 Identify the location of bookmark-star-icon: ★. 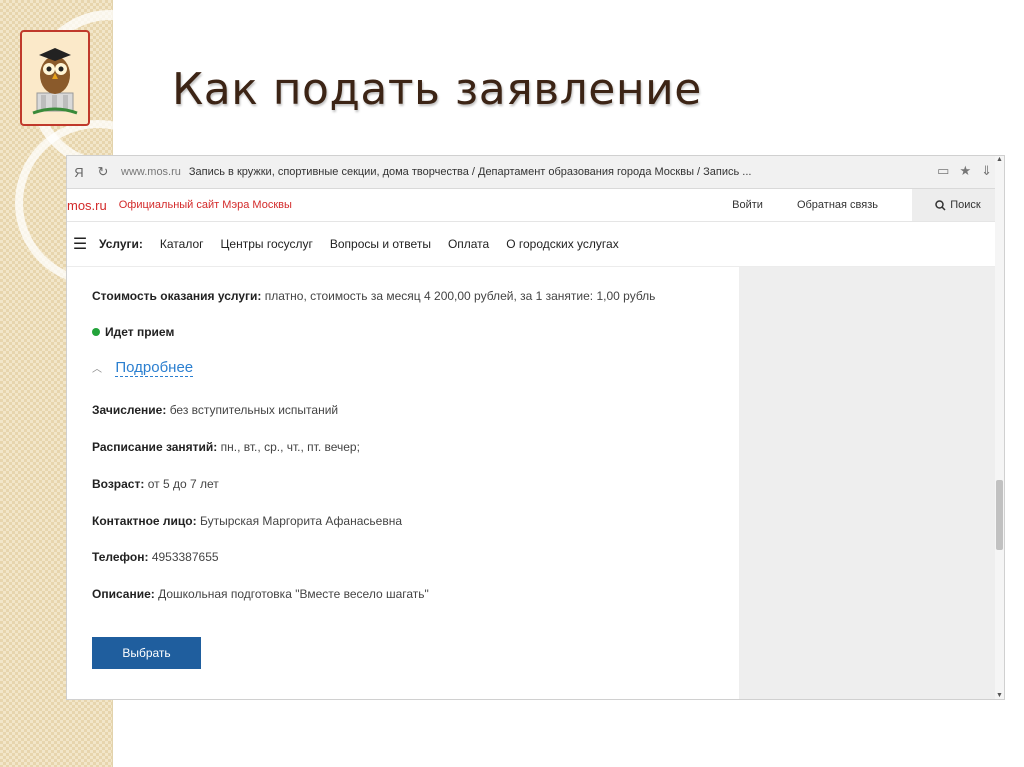
(965, 171).